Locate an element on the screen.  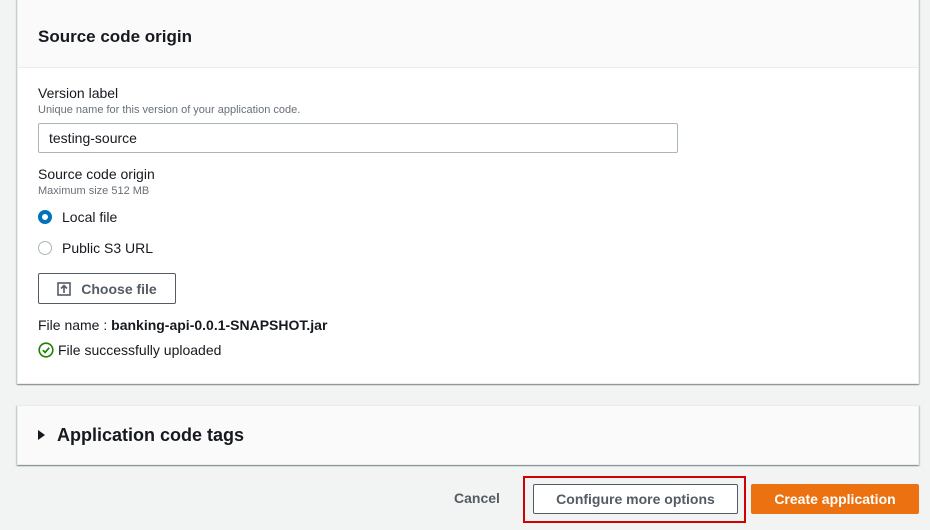
tags-expander: Application code tags is located at coordinates (468, 435).